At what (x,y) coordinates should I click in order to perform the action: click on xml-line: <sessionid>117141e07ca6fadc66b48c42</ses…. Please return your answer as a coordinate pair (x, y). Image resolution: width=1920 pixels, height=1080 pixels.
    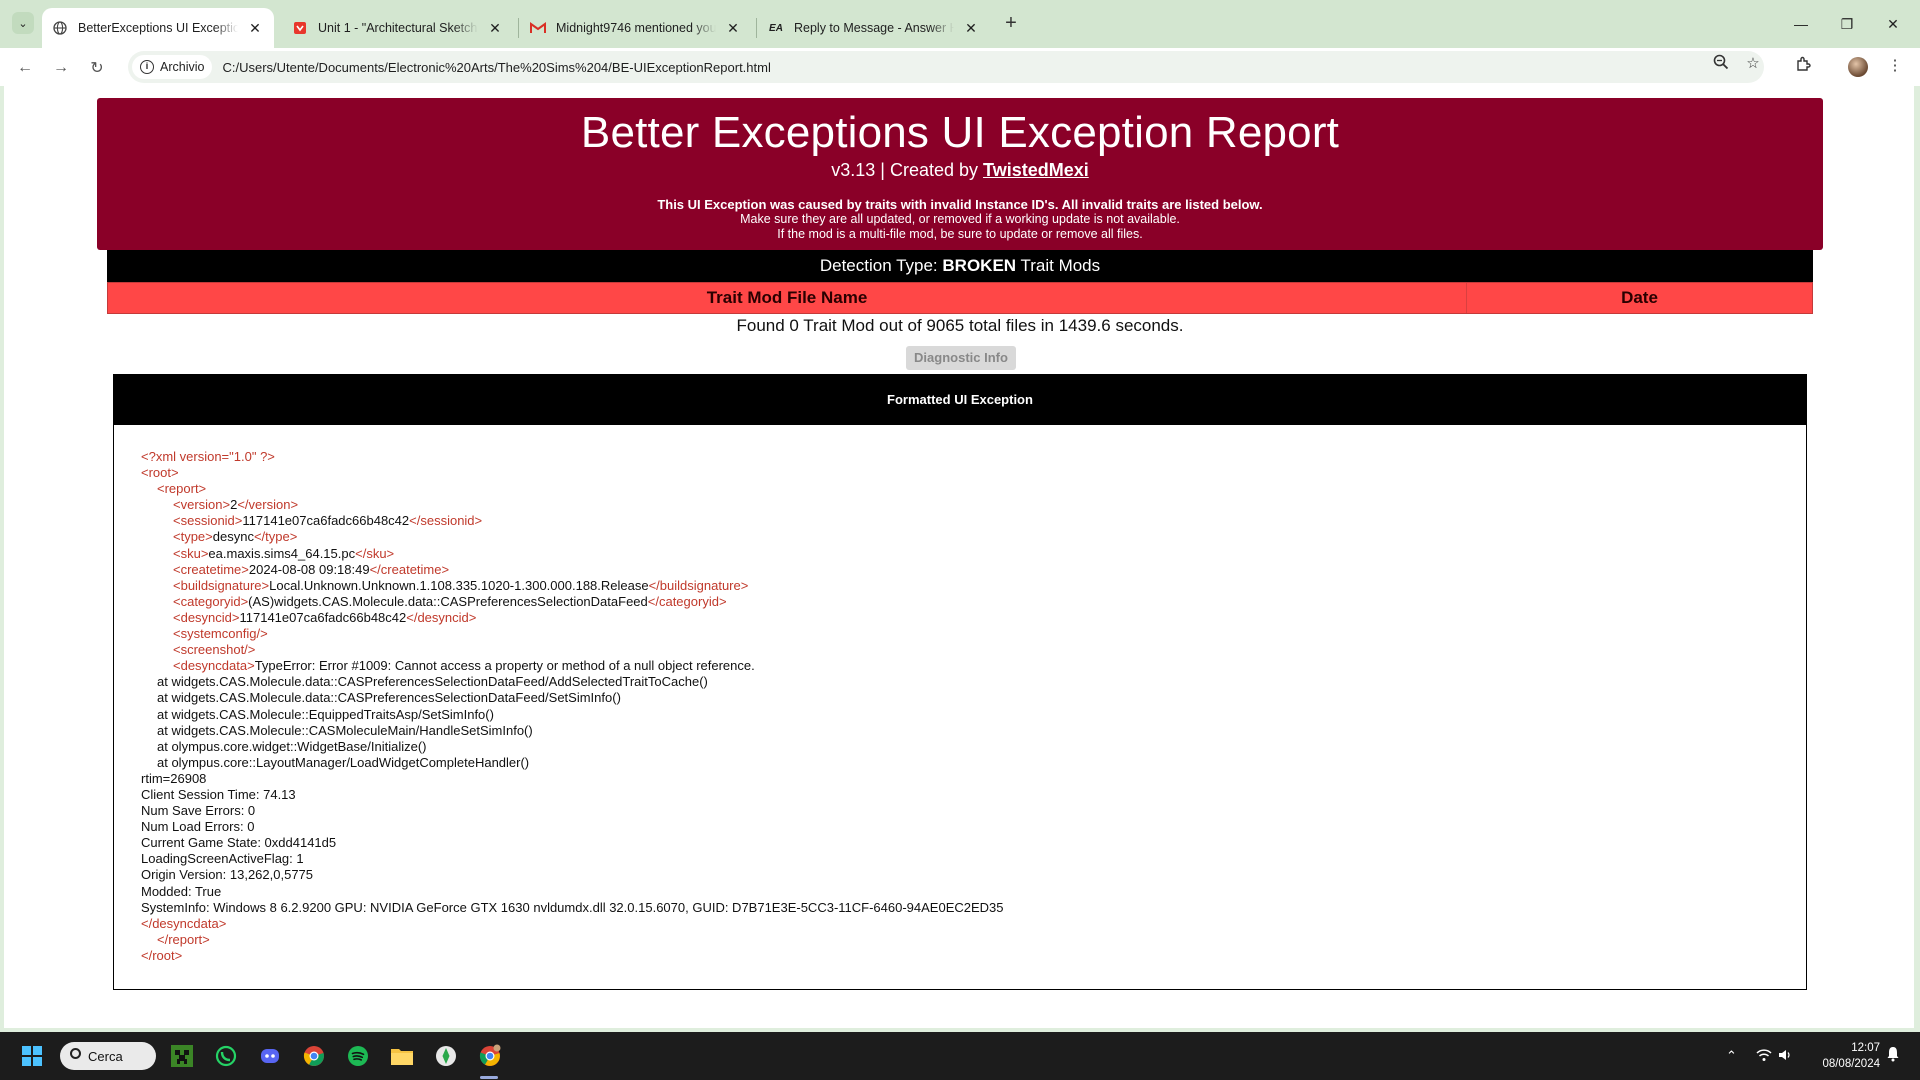
    Looking at the image, I should click on (572, 521).